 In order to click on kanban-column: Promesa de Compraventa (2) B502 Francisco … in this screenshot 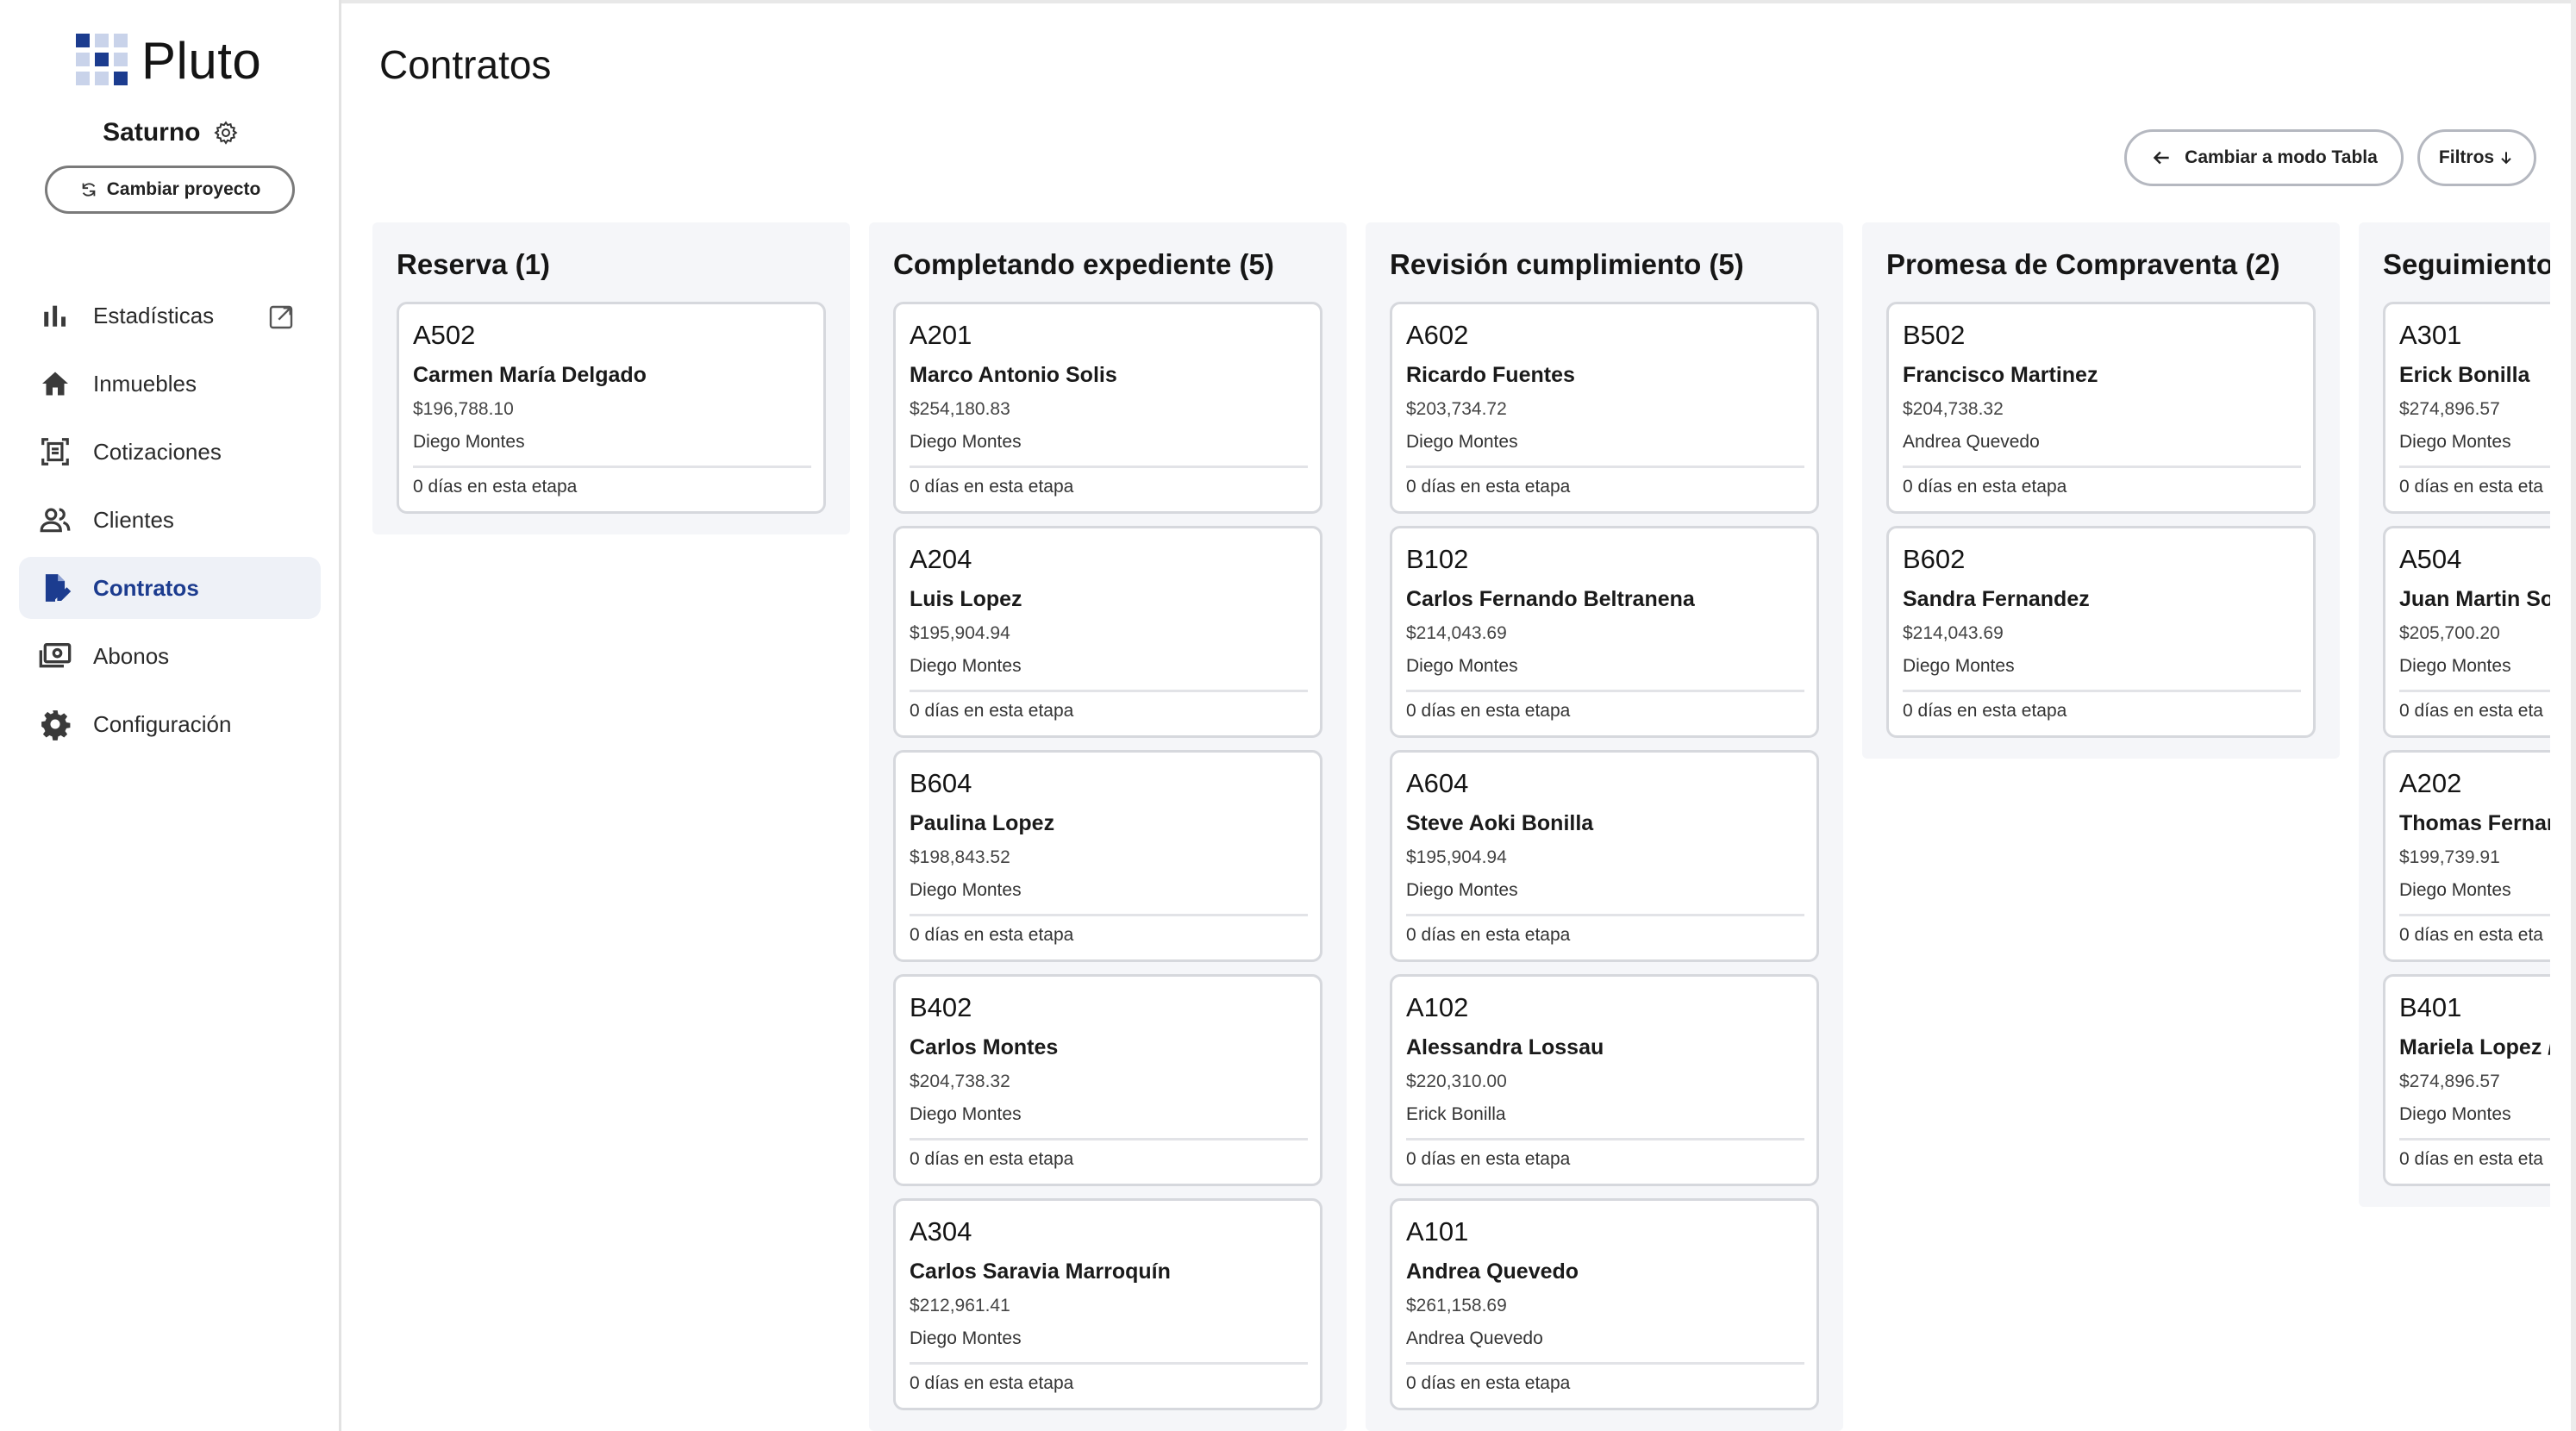, I will do `click(2101, 490)`.